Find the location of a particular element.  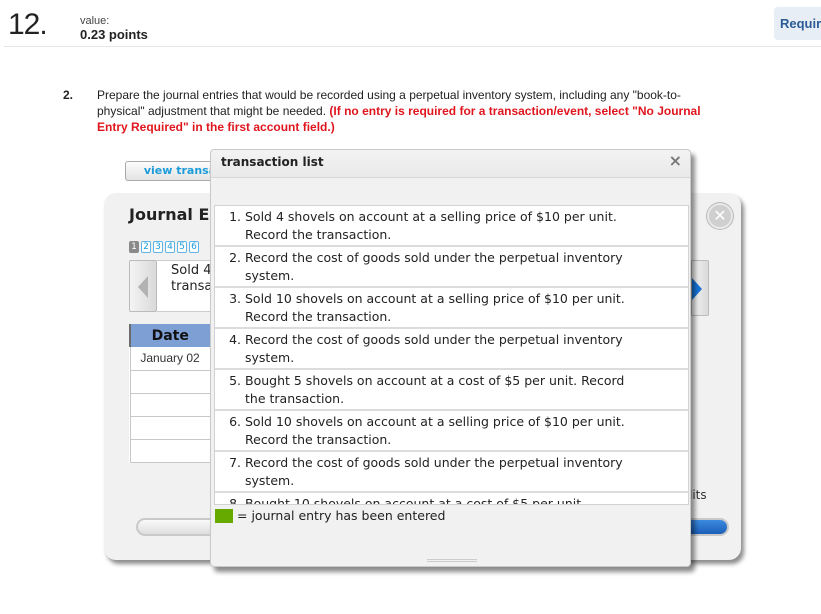

page-button: 3 is located at coordinates (158, 247).